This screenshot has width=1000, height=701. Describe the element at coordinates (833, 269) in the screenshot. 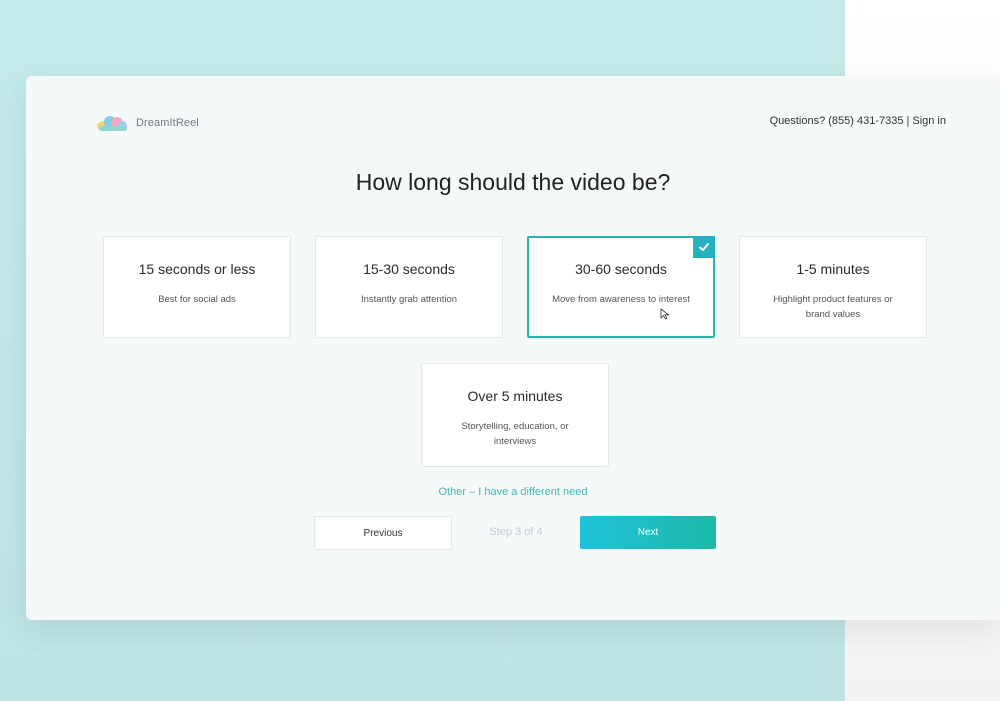

I see `option-title: 1-5 minutes` at that location.